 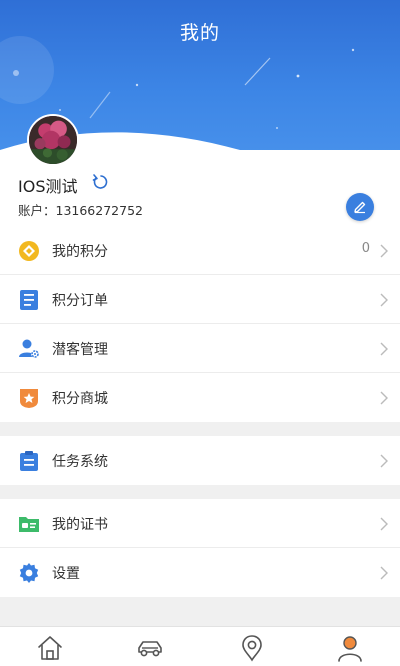 What do you see at coordinates (29, 251) in the screenshot?
I see `points-diamond-icon` at bounding box center [29, 251].